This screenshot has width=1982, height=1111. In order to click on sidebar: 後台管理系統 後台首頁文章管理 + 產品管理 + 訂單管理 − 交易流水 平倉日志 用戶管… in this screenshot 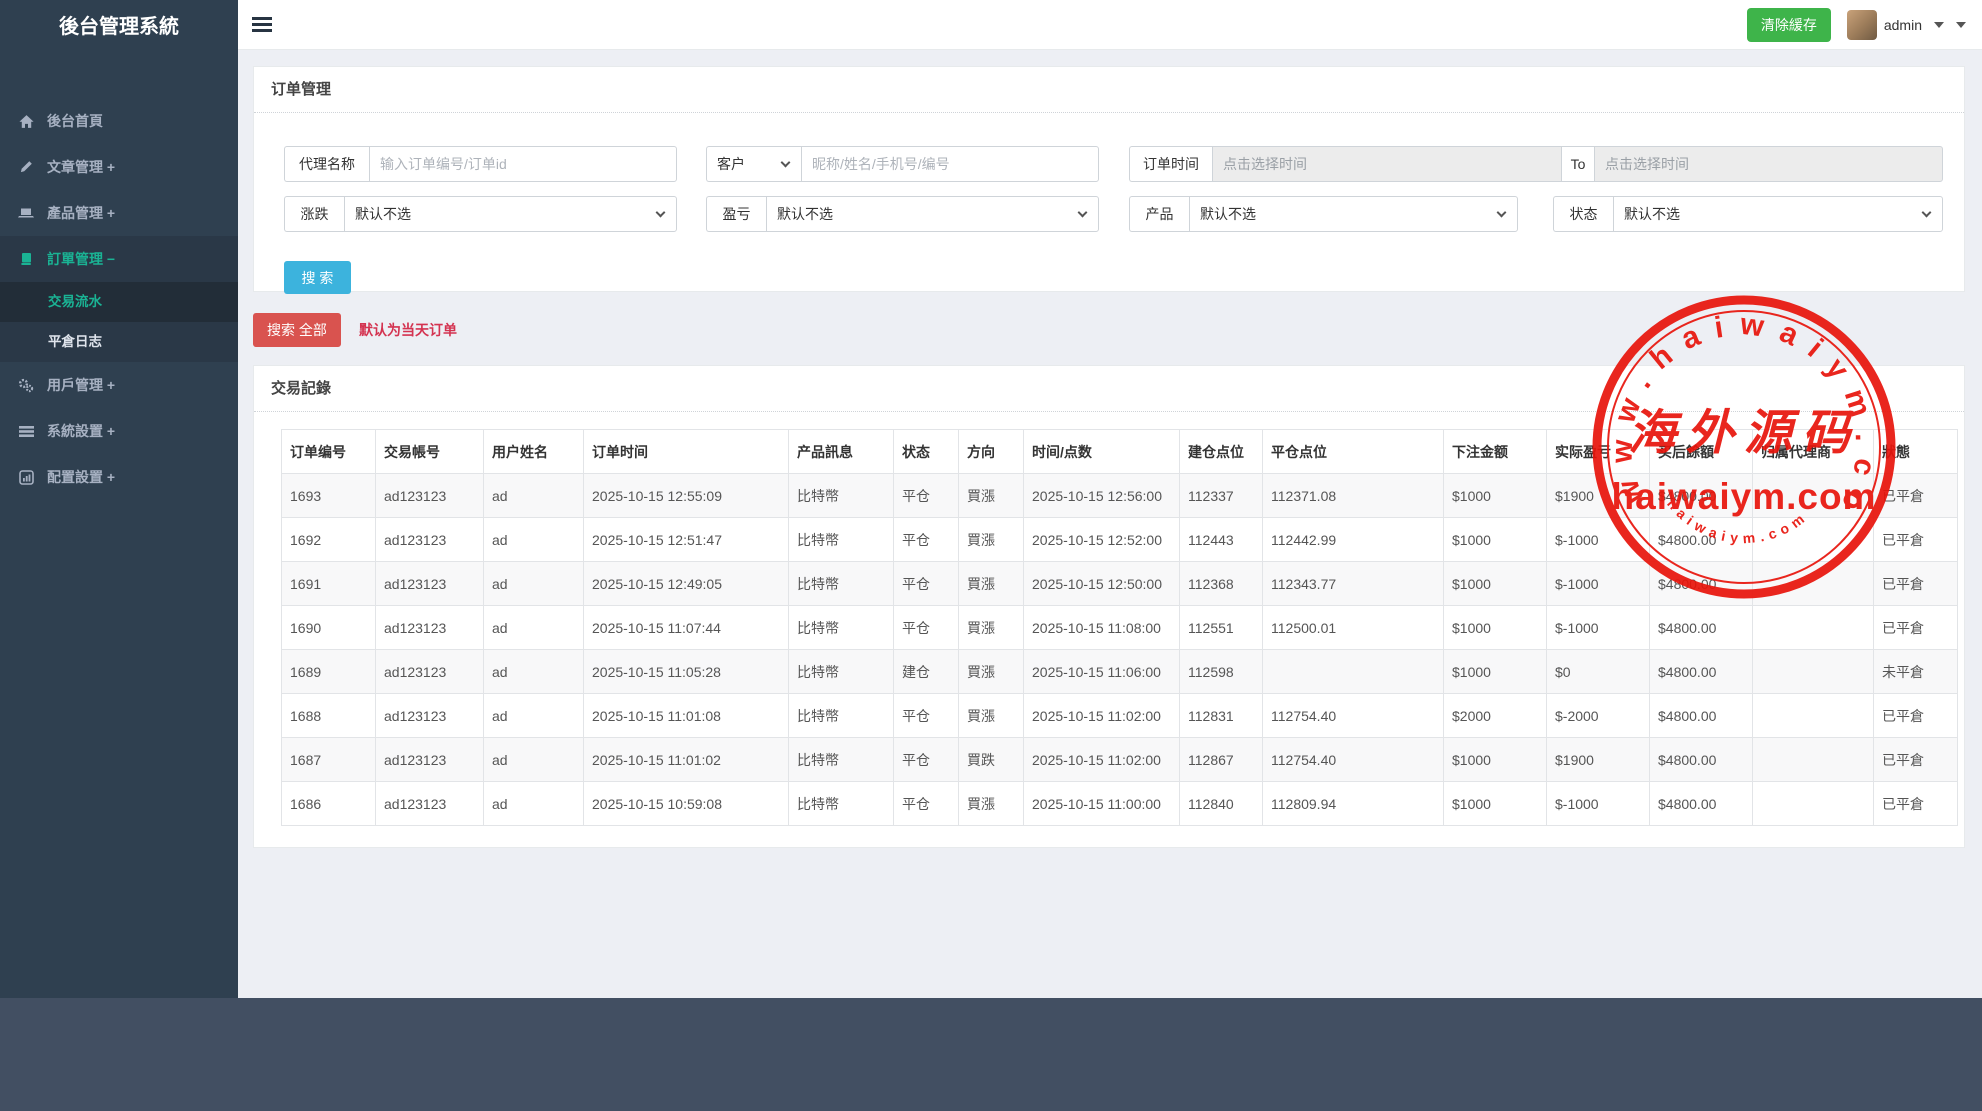, I will do `click(119, 499)`.